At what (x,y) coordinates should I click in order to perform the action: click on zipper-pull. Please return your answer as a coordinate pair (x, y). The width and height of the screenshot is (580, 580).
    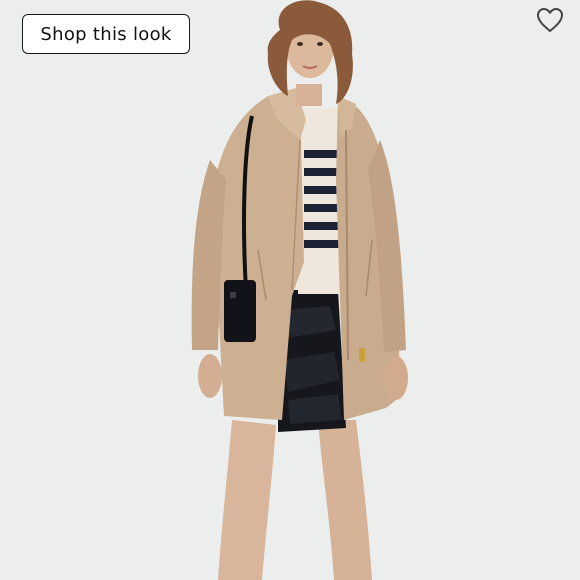
    Looking at the image, I should click on (362, 355).